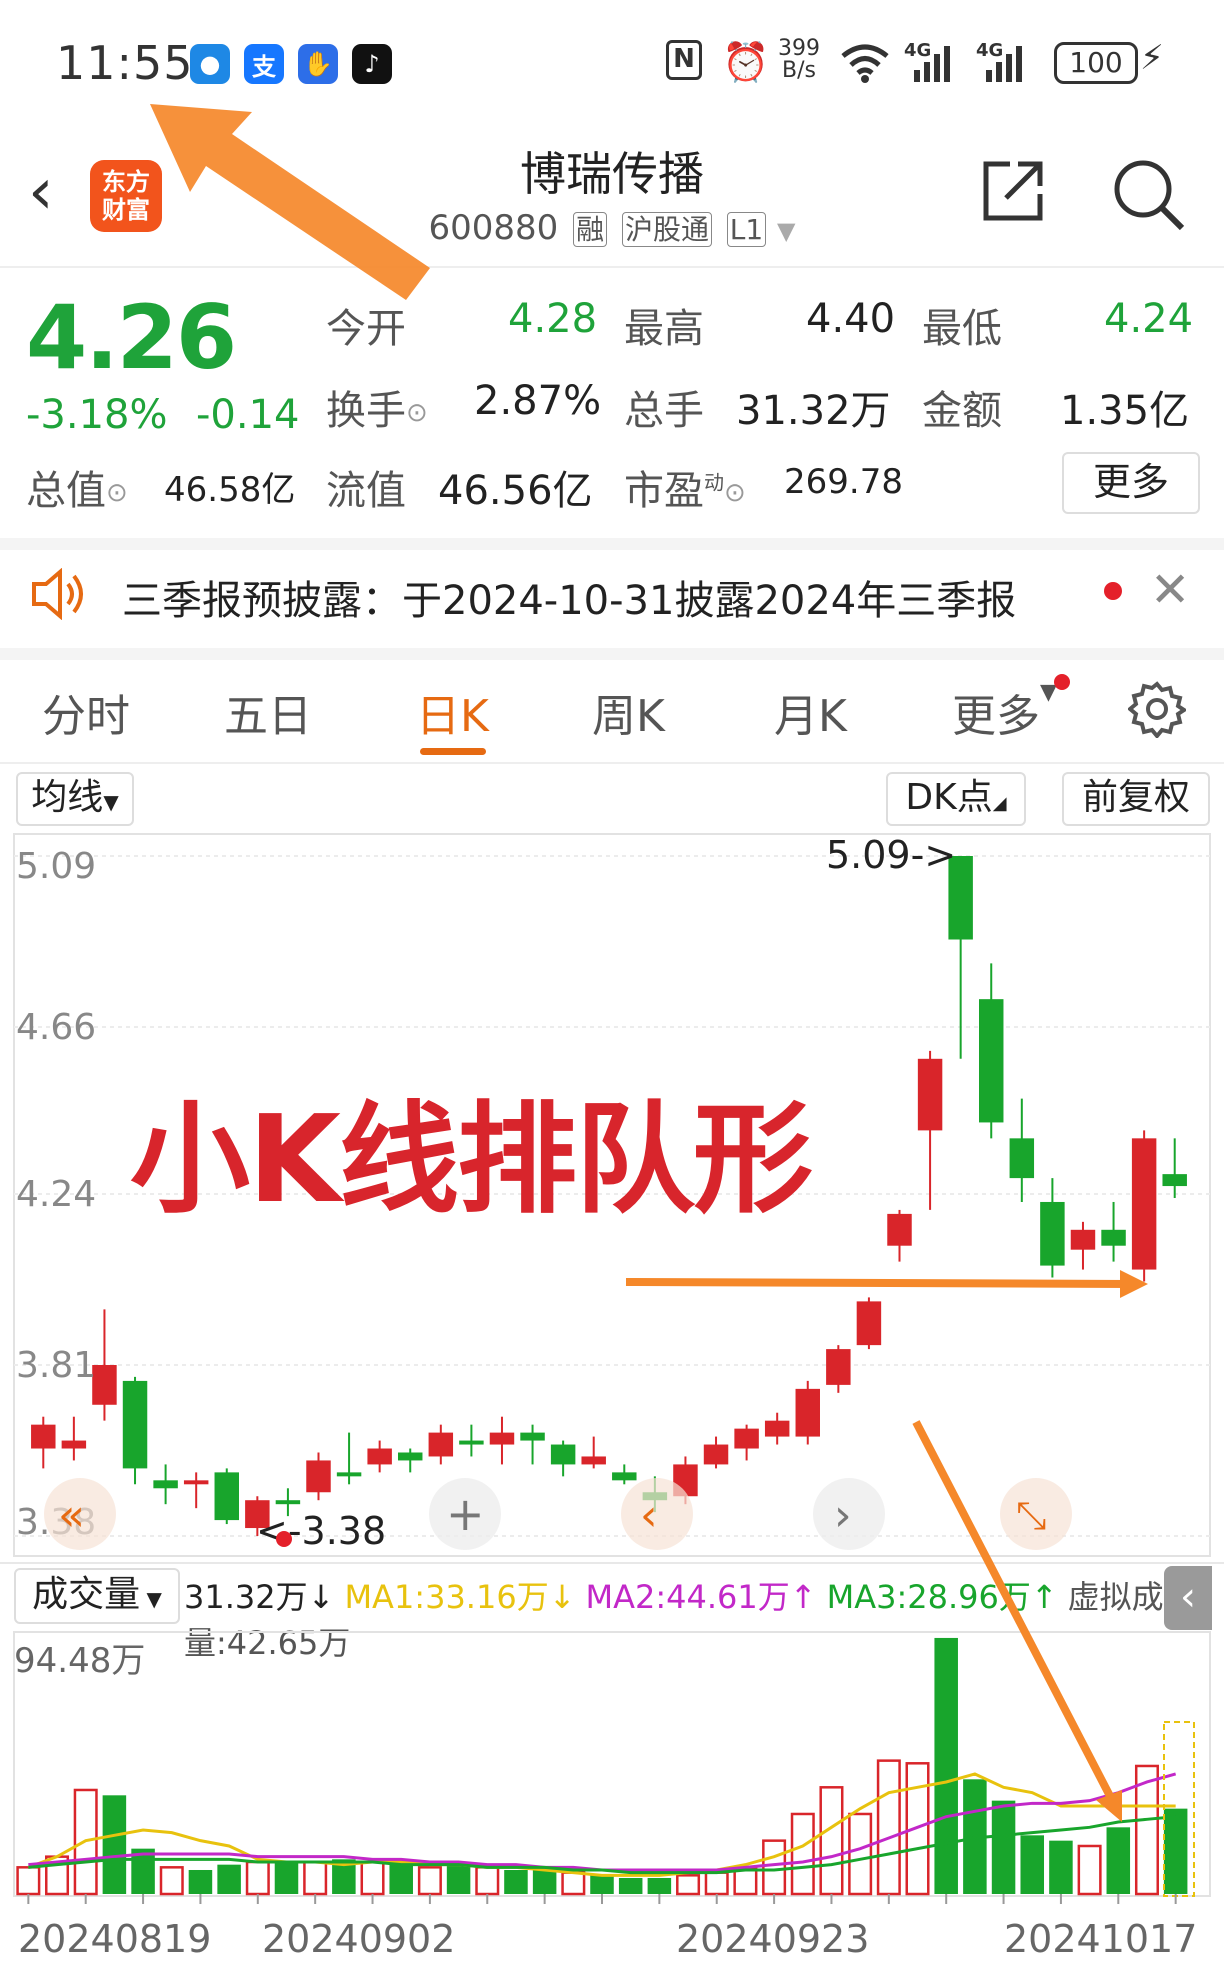 The image size is (1224, 1968). What do you see at coordinates (210, 64) in the screenshot?
I see `message-app-icon: ●` at bounding box center [210, 64].